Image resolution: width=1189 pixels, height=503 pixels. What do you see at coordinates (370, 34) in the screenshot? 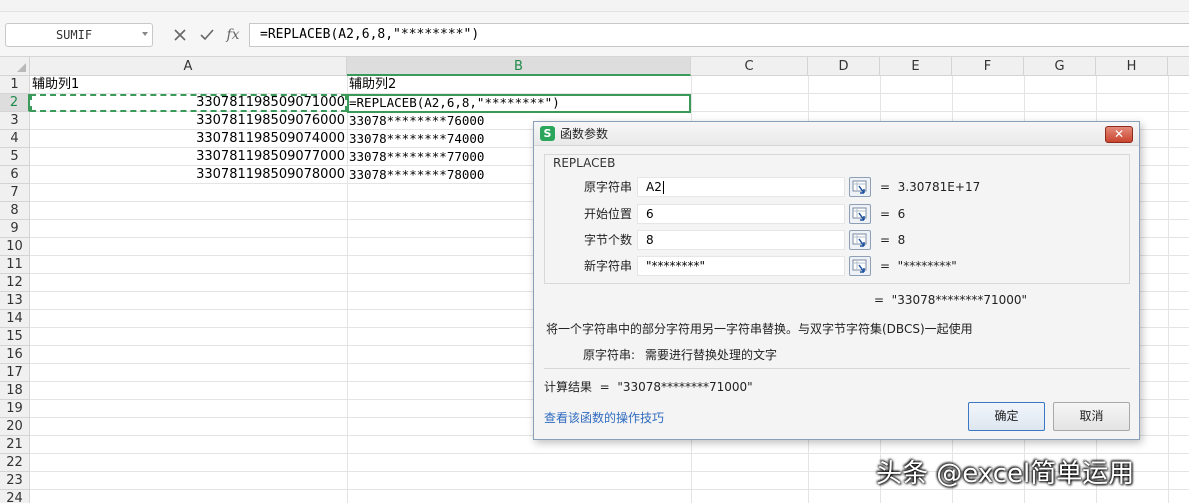
I see `formula-input-value: =REPLACEB(A2,6,8,"********")` at bounding box center [370, 34].